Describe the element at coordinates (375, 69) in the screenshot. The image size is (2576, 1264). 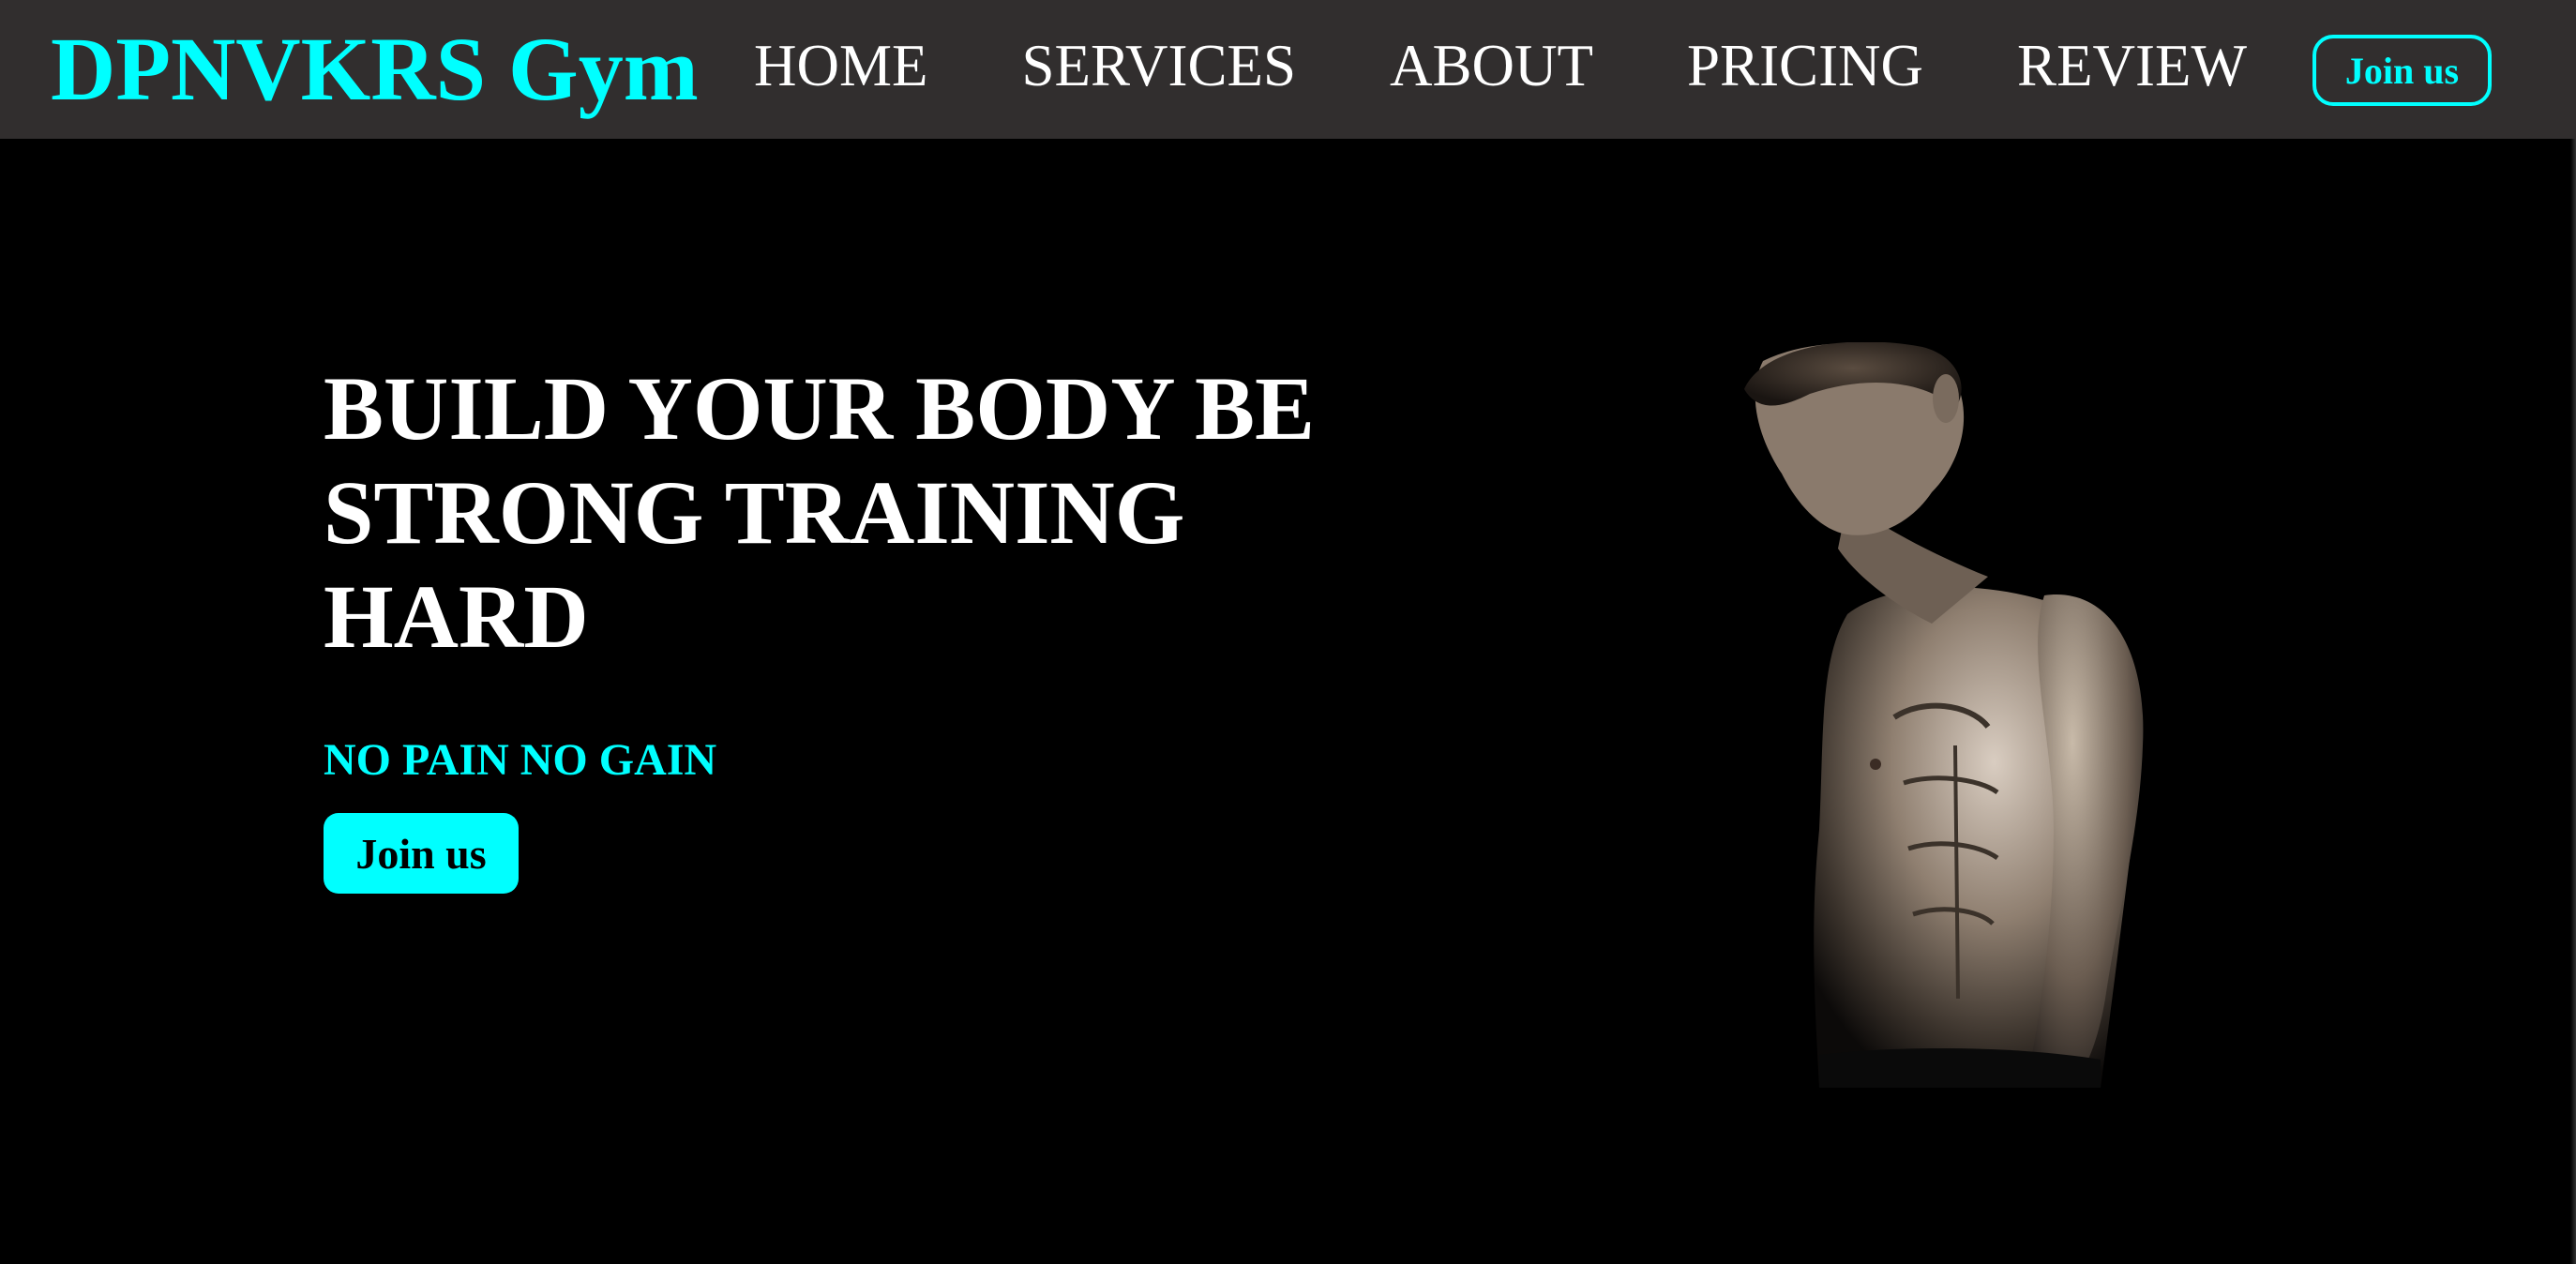
I see `brand-logo: DPNVKRS Gym` at that location.